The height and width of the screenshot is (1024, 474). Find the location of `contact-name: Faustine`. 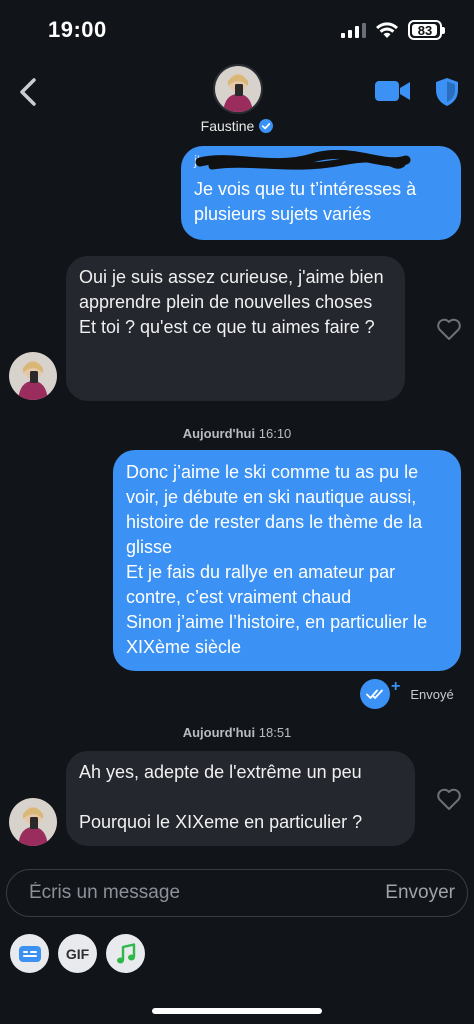

contact-name: Faustine is located at coordinates (227, 126).